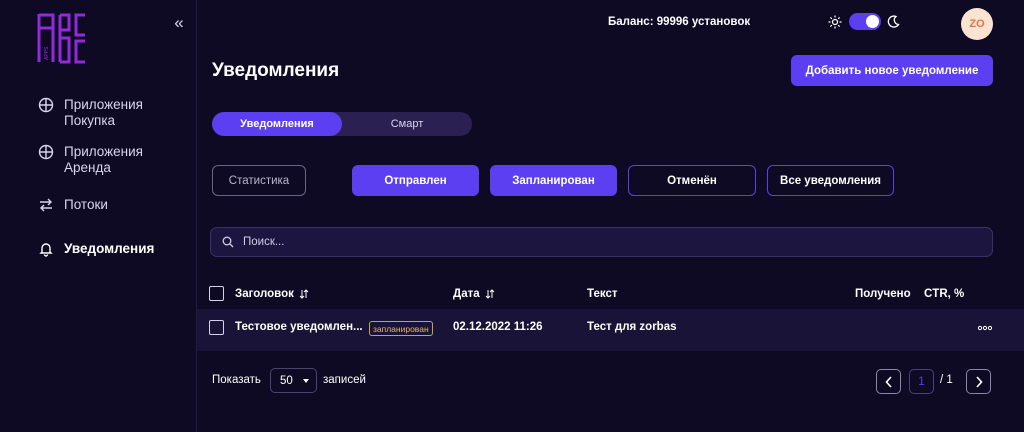 This screenshot has height=432, width=1024. Describe the element at coordinates (47, 53) in the screenshot. I see `logo-text: APPS` at that location.